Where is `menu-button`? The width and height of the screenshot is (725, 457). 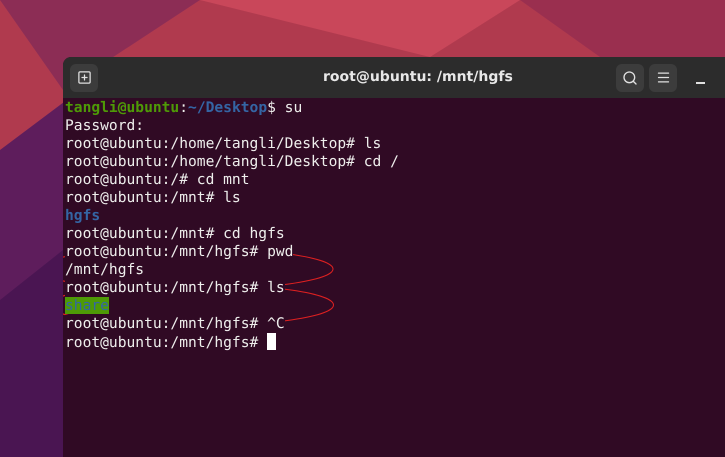
menu-button is located at coordinates (663, 78).